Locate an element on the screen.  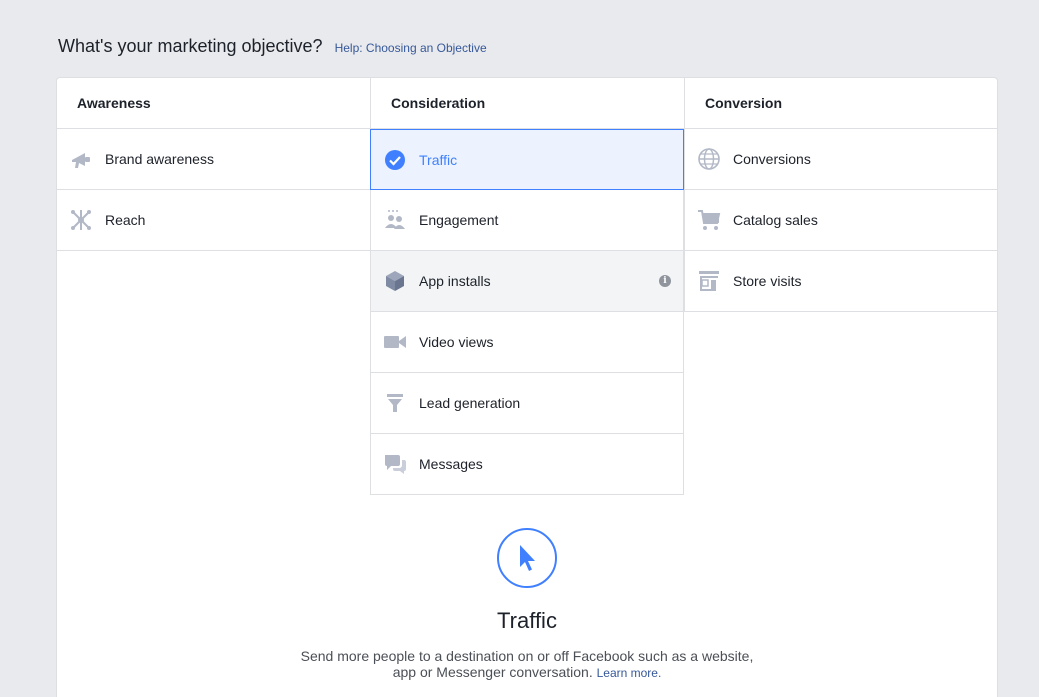
cube-icon is located at coordinates (395, 281).